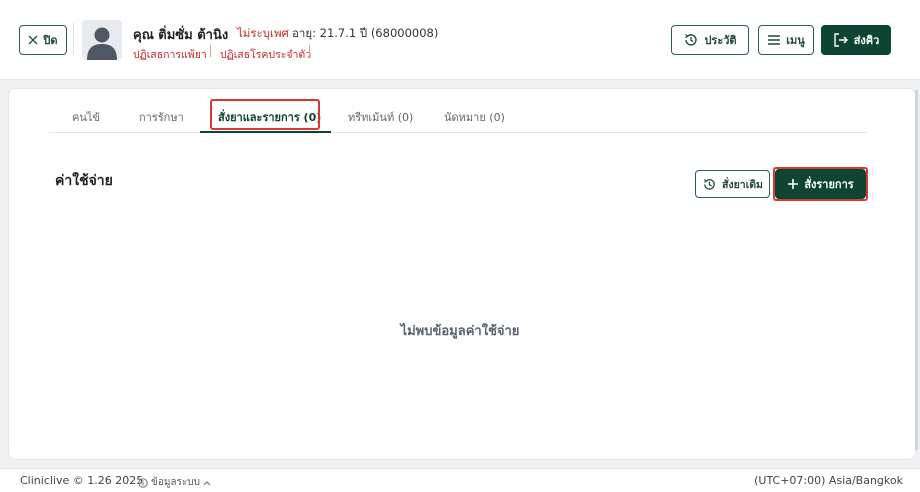 The width and height of the screenshot is (920, 492). I want to click on chronic-disease-status: ปฏิเสธโรคประจำตัว, so click(266, 55).